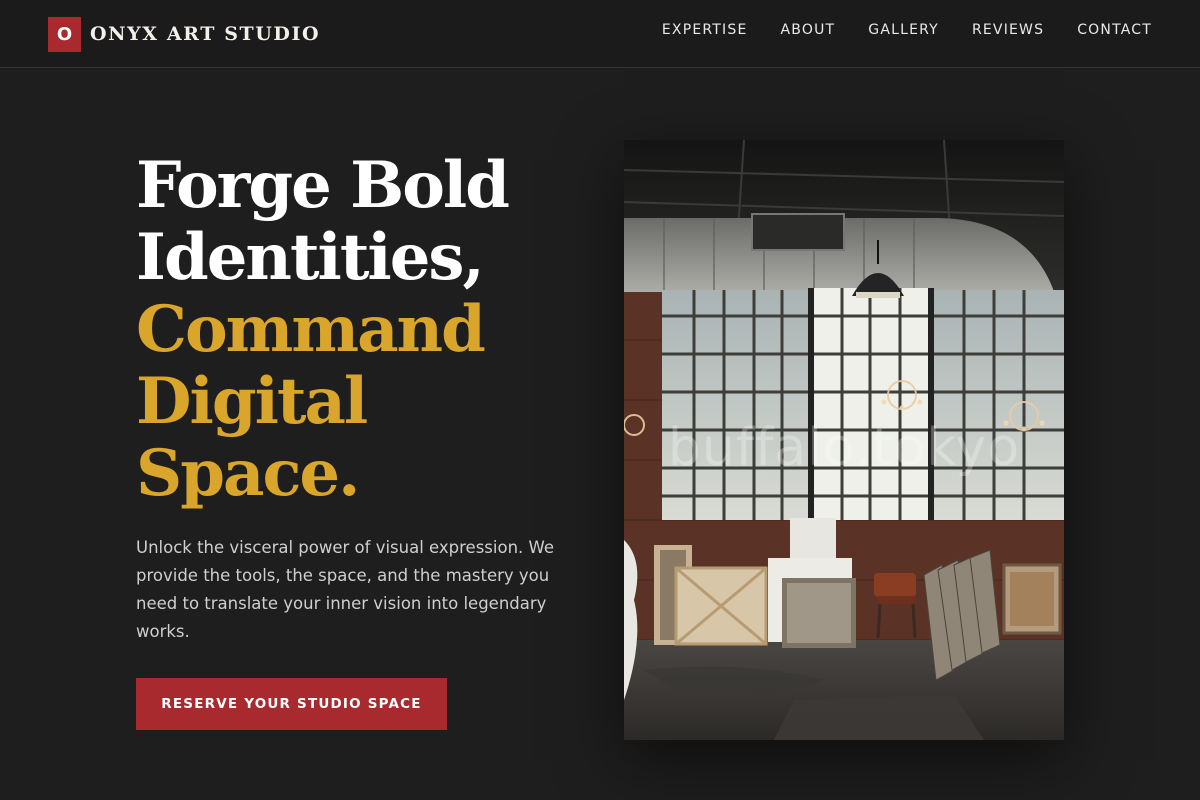 The height and width of the screenshot is (800, 1200). Describe the element at coordinates (252, 401) in the screenshot. I see `headline-line-accent: Digital` at that location.